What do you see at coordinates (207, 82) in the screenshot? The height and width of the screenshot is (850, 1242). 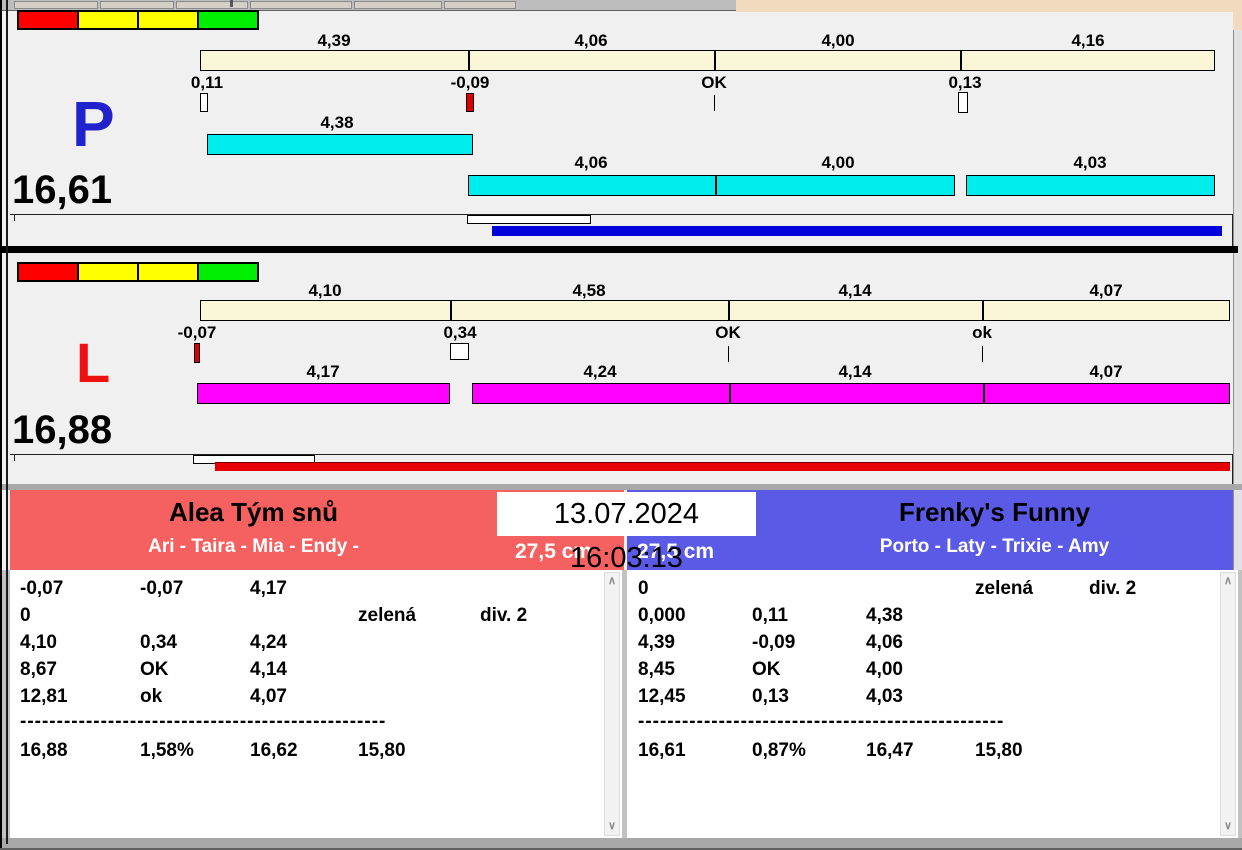 I see `p-penalty-label-1: 0,11` at bounding box center [207, 82].